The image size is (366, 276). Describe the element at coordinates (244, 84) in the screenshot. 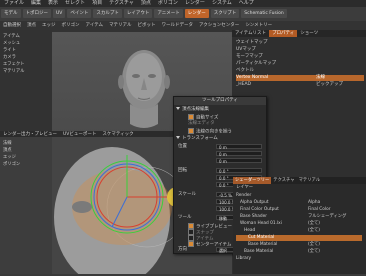

I see `property-name: _HEAD` at that location.